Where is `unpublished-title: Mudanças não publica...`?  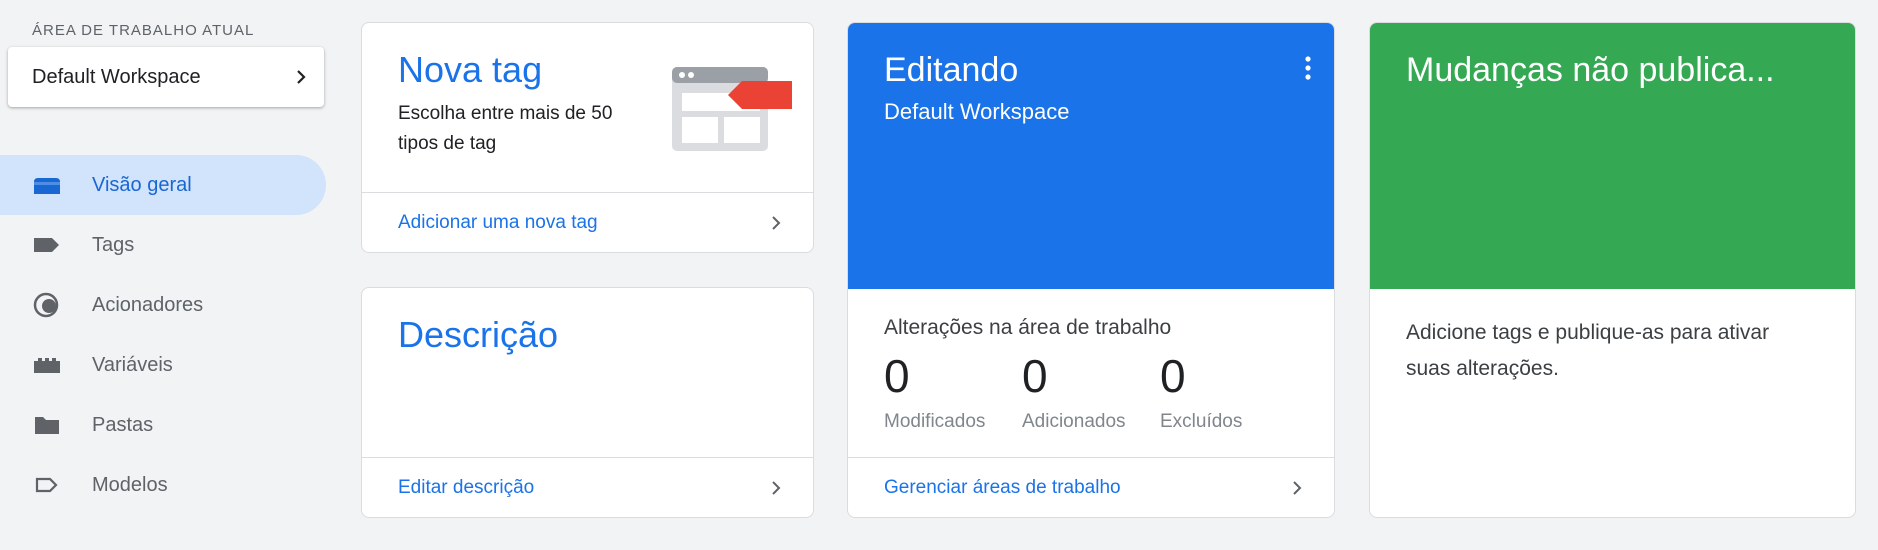 unpublished-title: Mudanças não publica... is located at coordinates (1590, 70).